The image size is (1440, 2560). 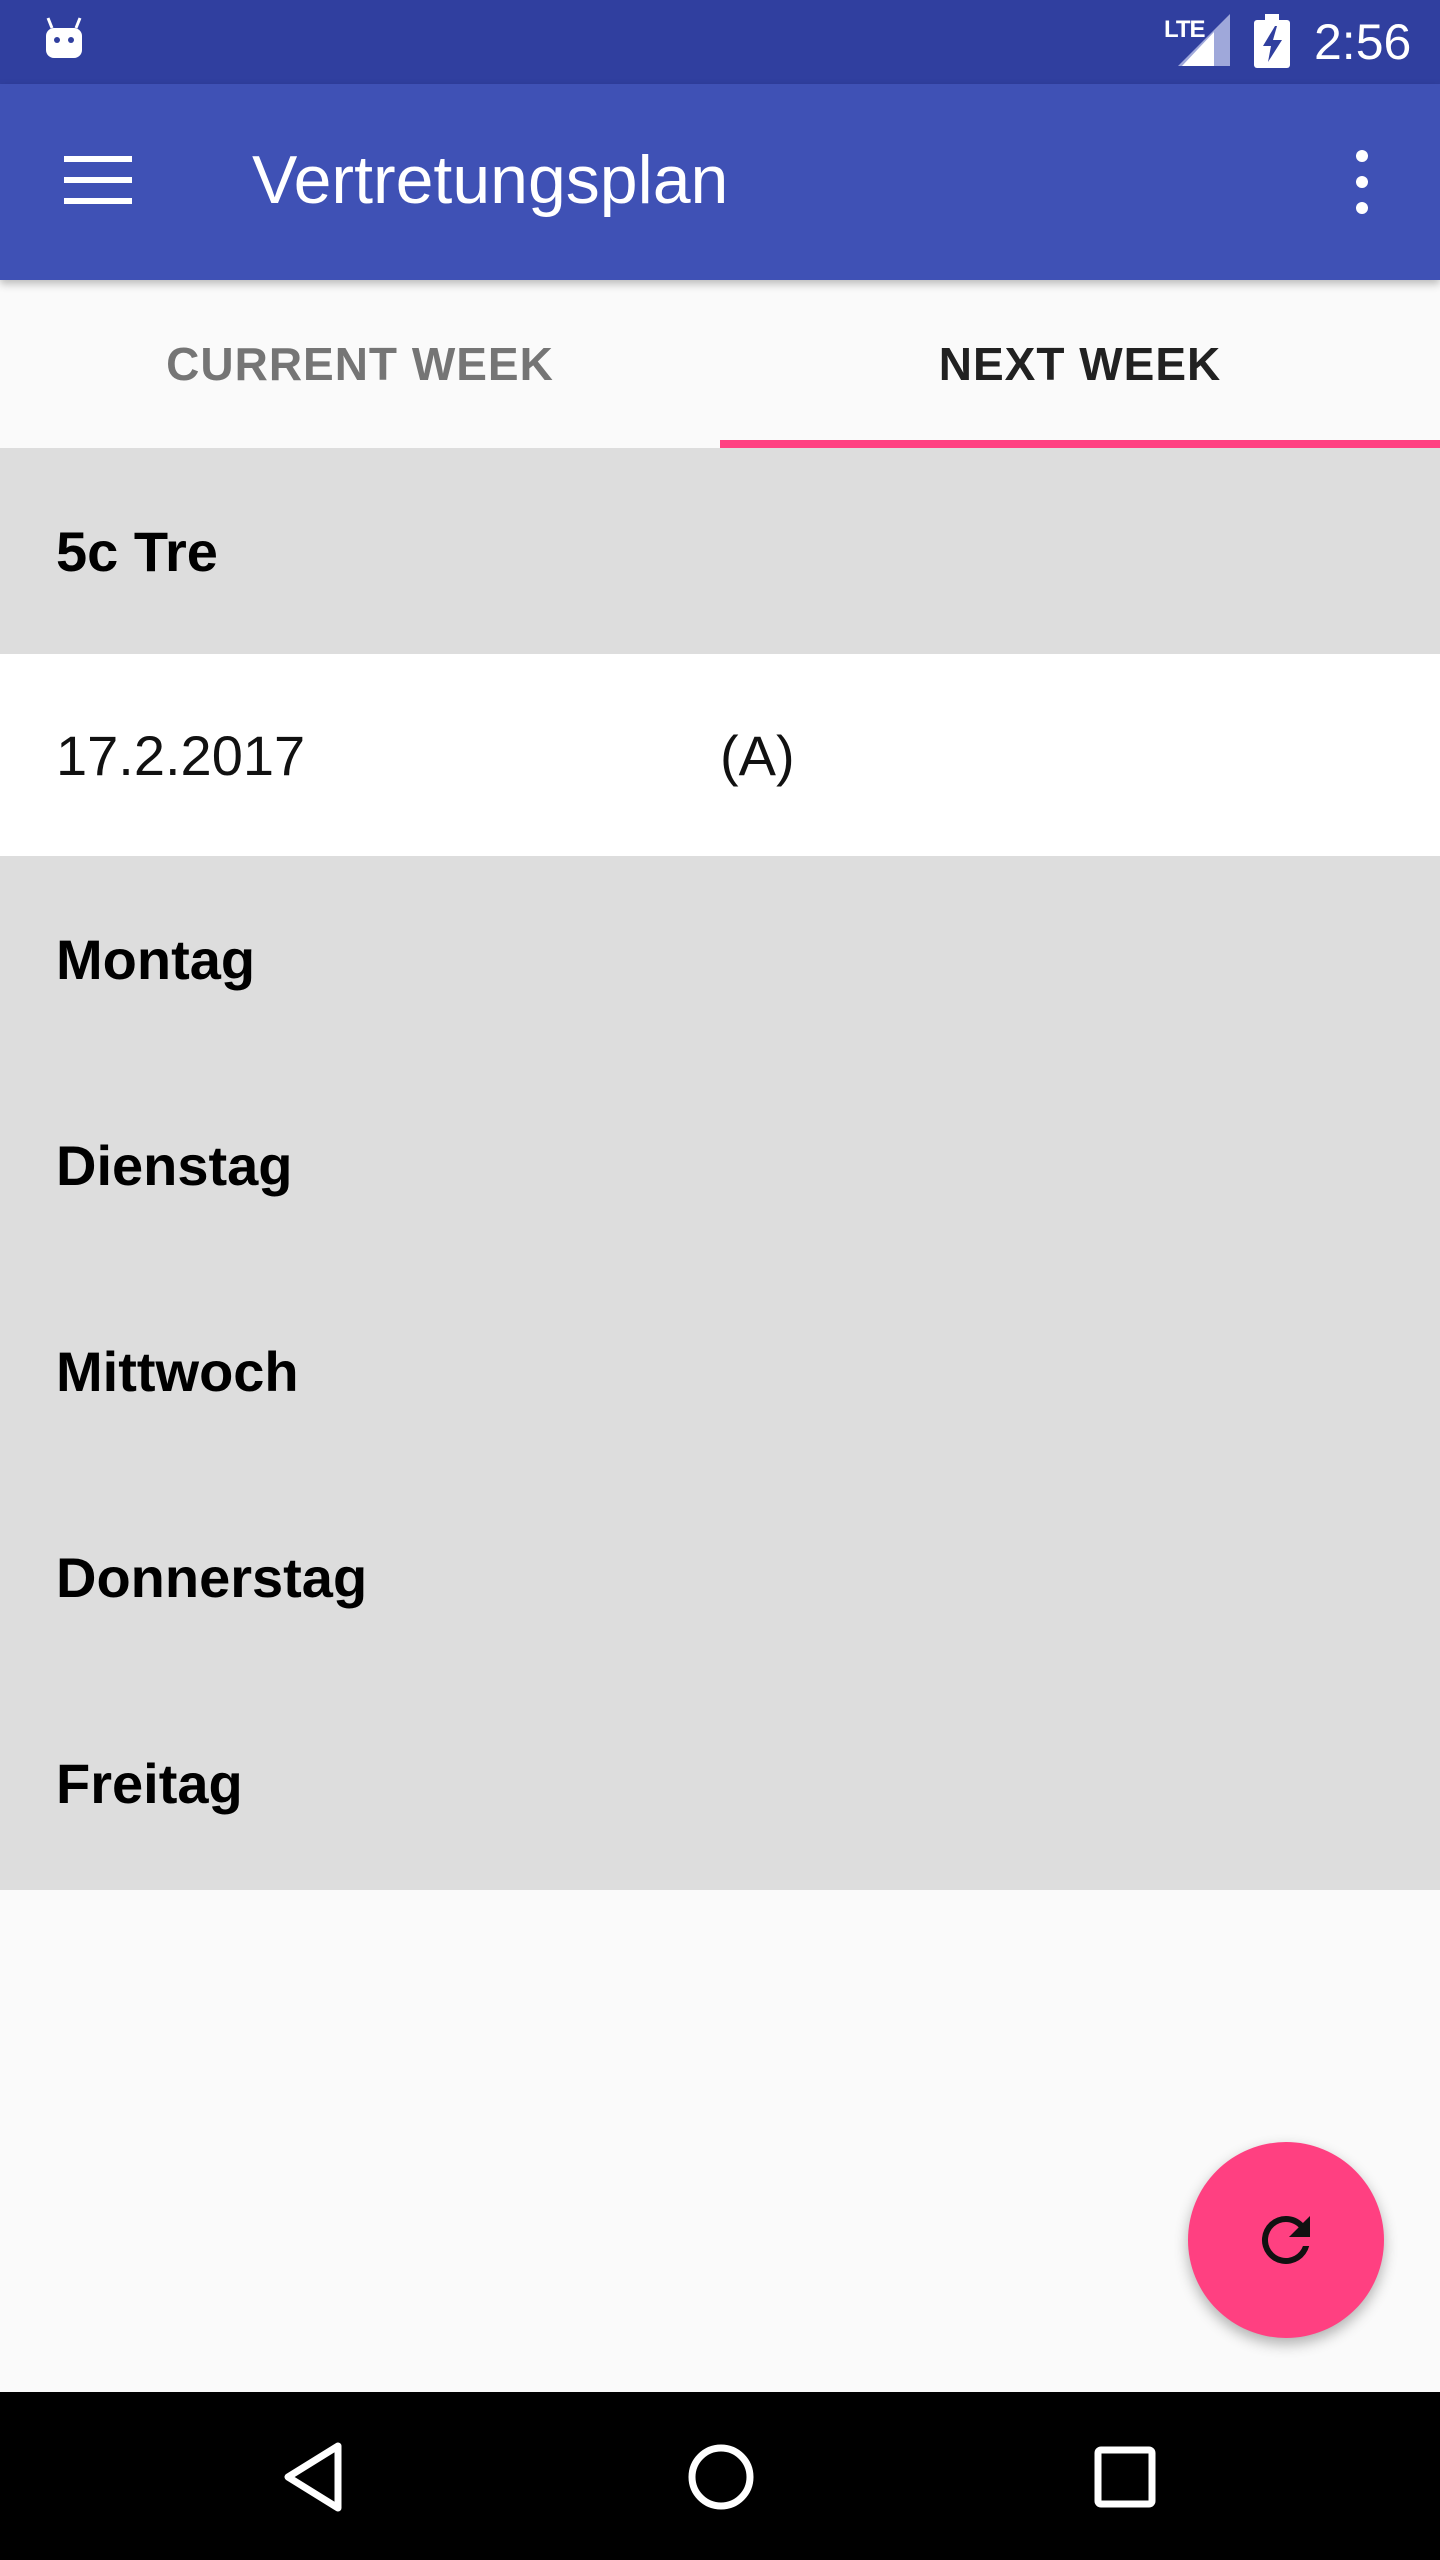 What do you see at coordinates (1125, 2477) in the screenshot?
I see `recents-icon` at bounding box center [1125, 2477].